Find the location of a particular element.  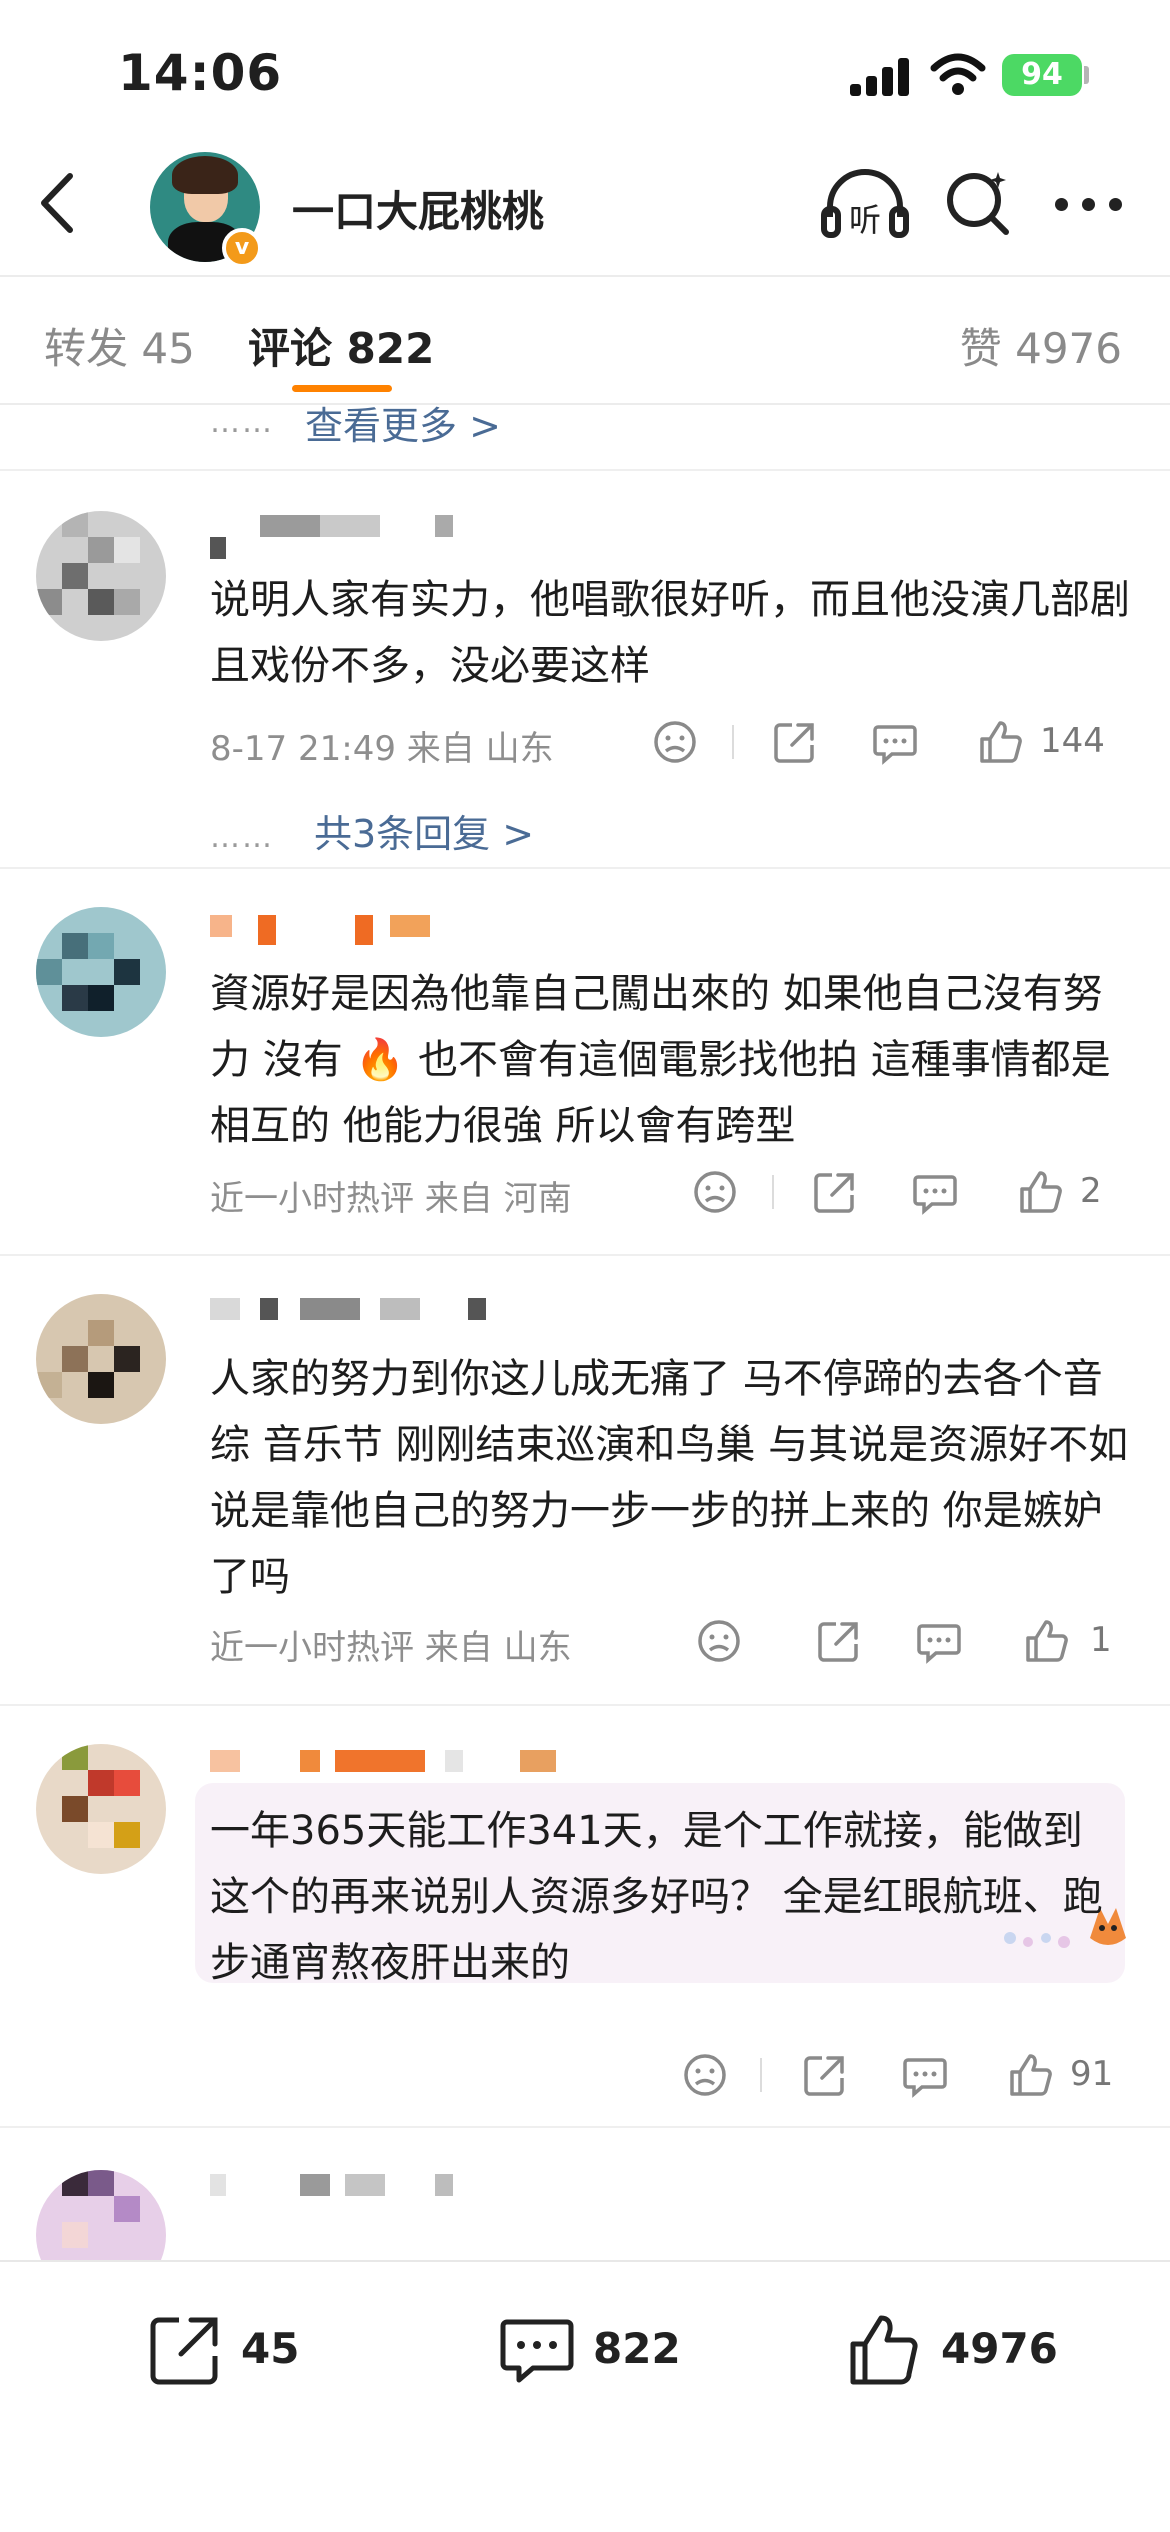

thumbs-up-icon is located at coordinates (884, 2350).